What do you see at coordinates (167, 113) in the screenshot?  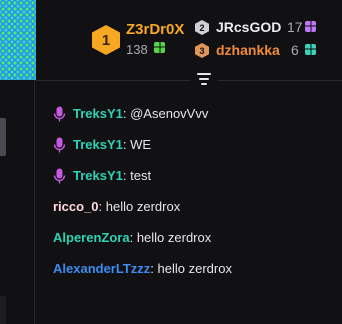 I see `chat-text: @AsenovVvv` at bounding box center [167, 113].